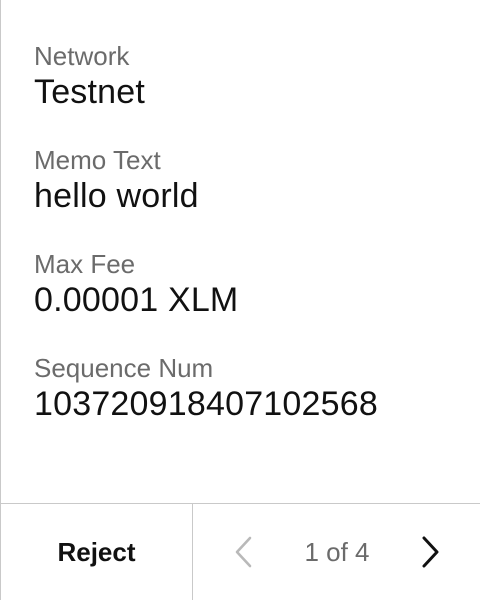 This screenshot has height=600, width=480. Describe the element at coordinates (247, 180) in the screenshot. I see `field-memo-text: Memo Text hello world` at that location.